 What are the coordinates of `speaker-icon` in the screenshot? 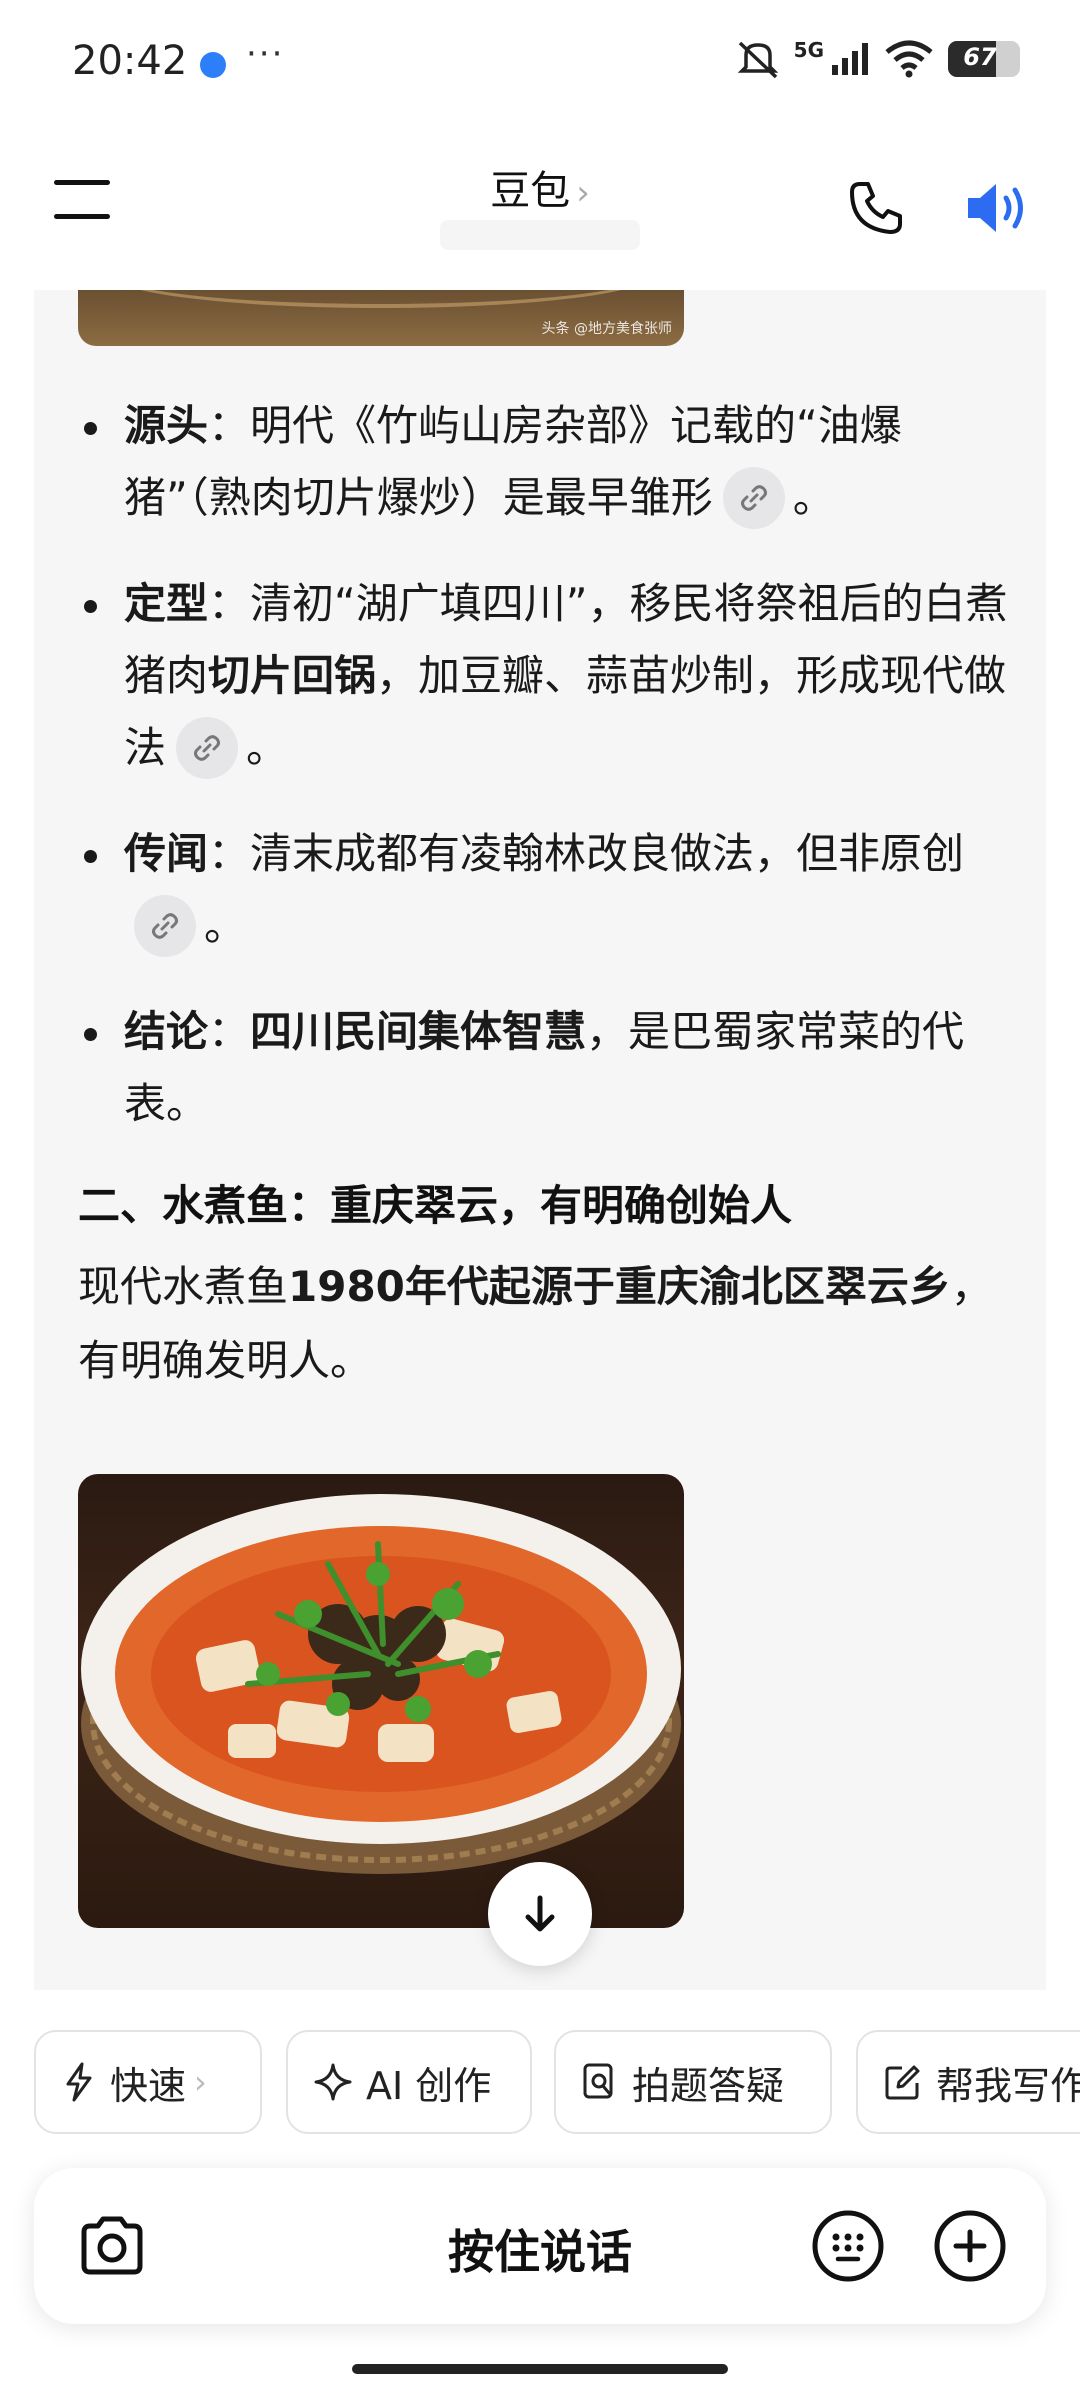 It's located at (995, 208).